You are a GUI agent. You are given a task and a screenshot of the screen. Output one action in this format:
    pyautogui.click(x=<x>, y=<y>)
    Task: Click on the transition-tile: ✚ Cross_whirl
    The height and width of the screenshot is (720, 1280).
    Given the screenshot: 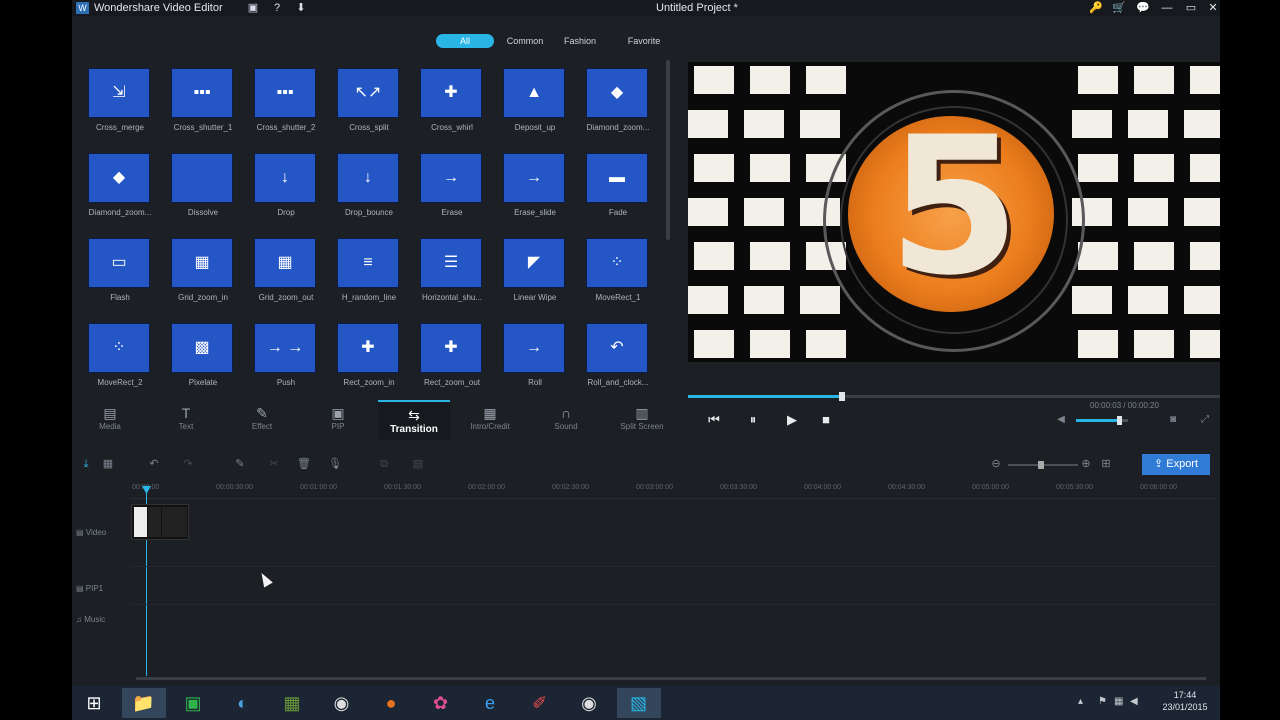 What is the action you would take?
    pyautogui.click(x=447, y=103)
    